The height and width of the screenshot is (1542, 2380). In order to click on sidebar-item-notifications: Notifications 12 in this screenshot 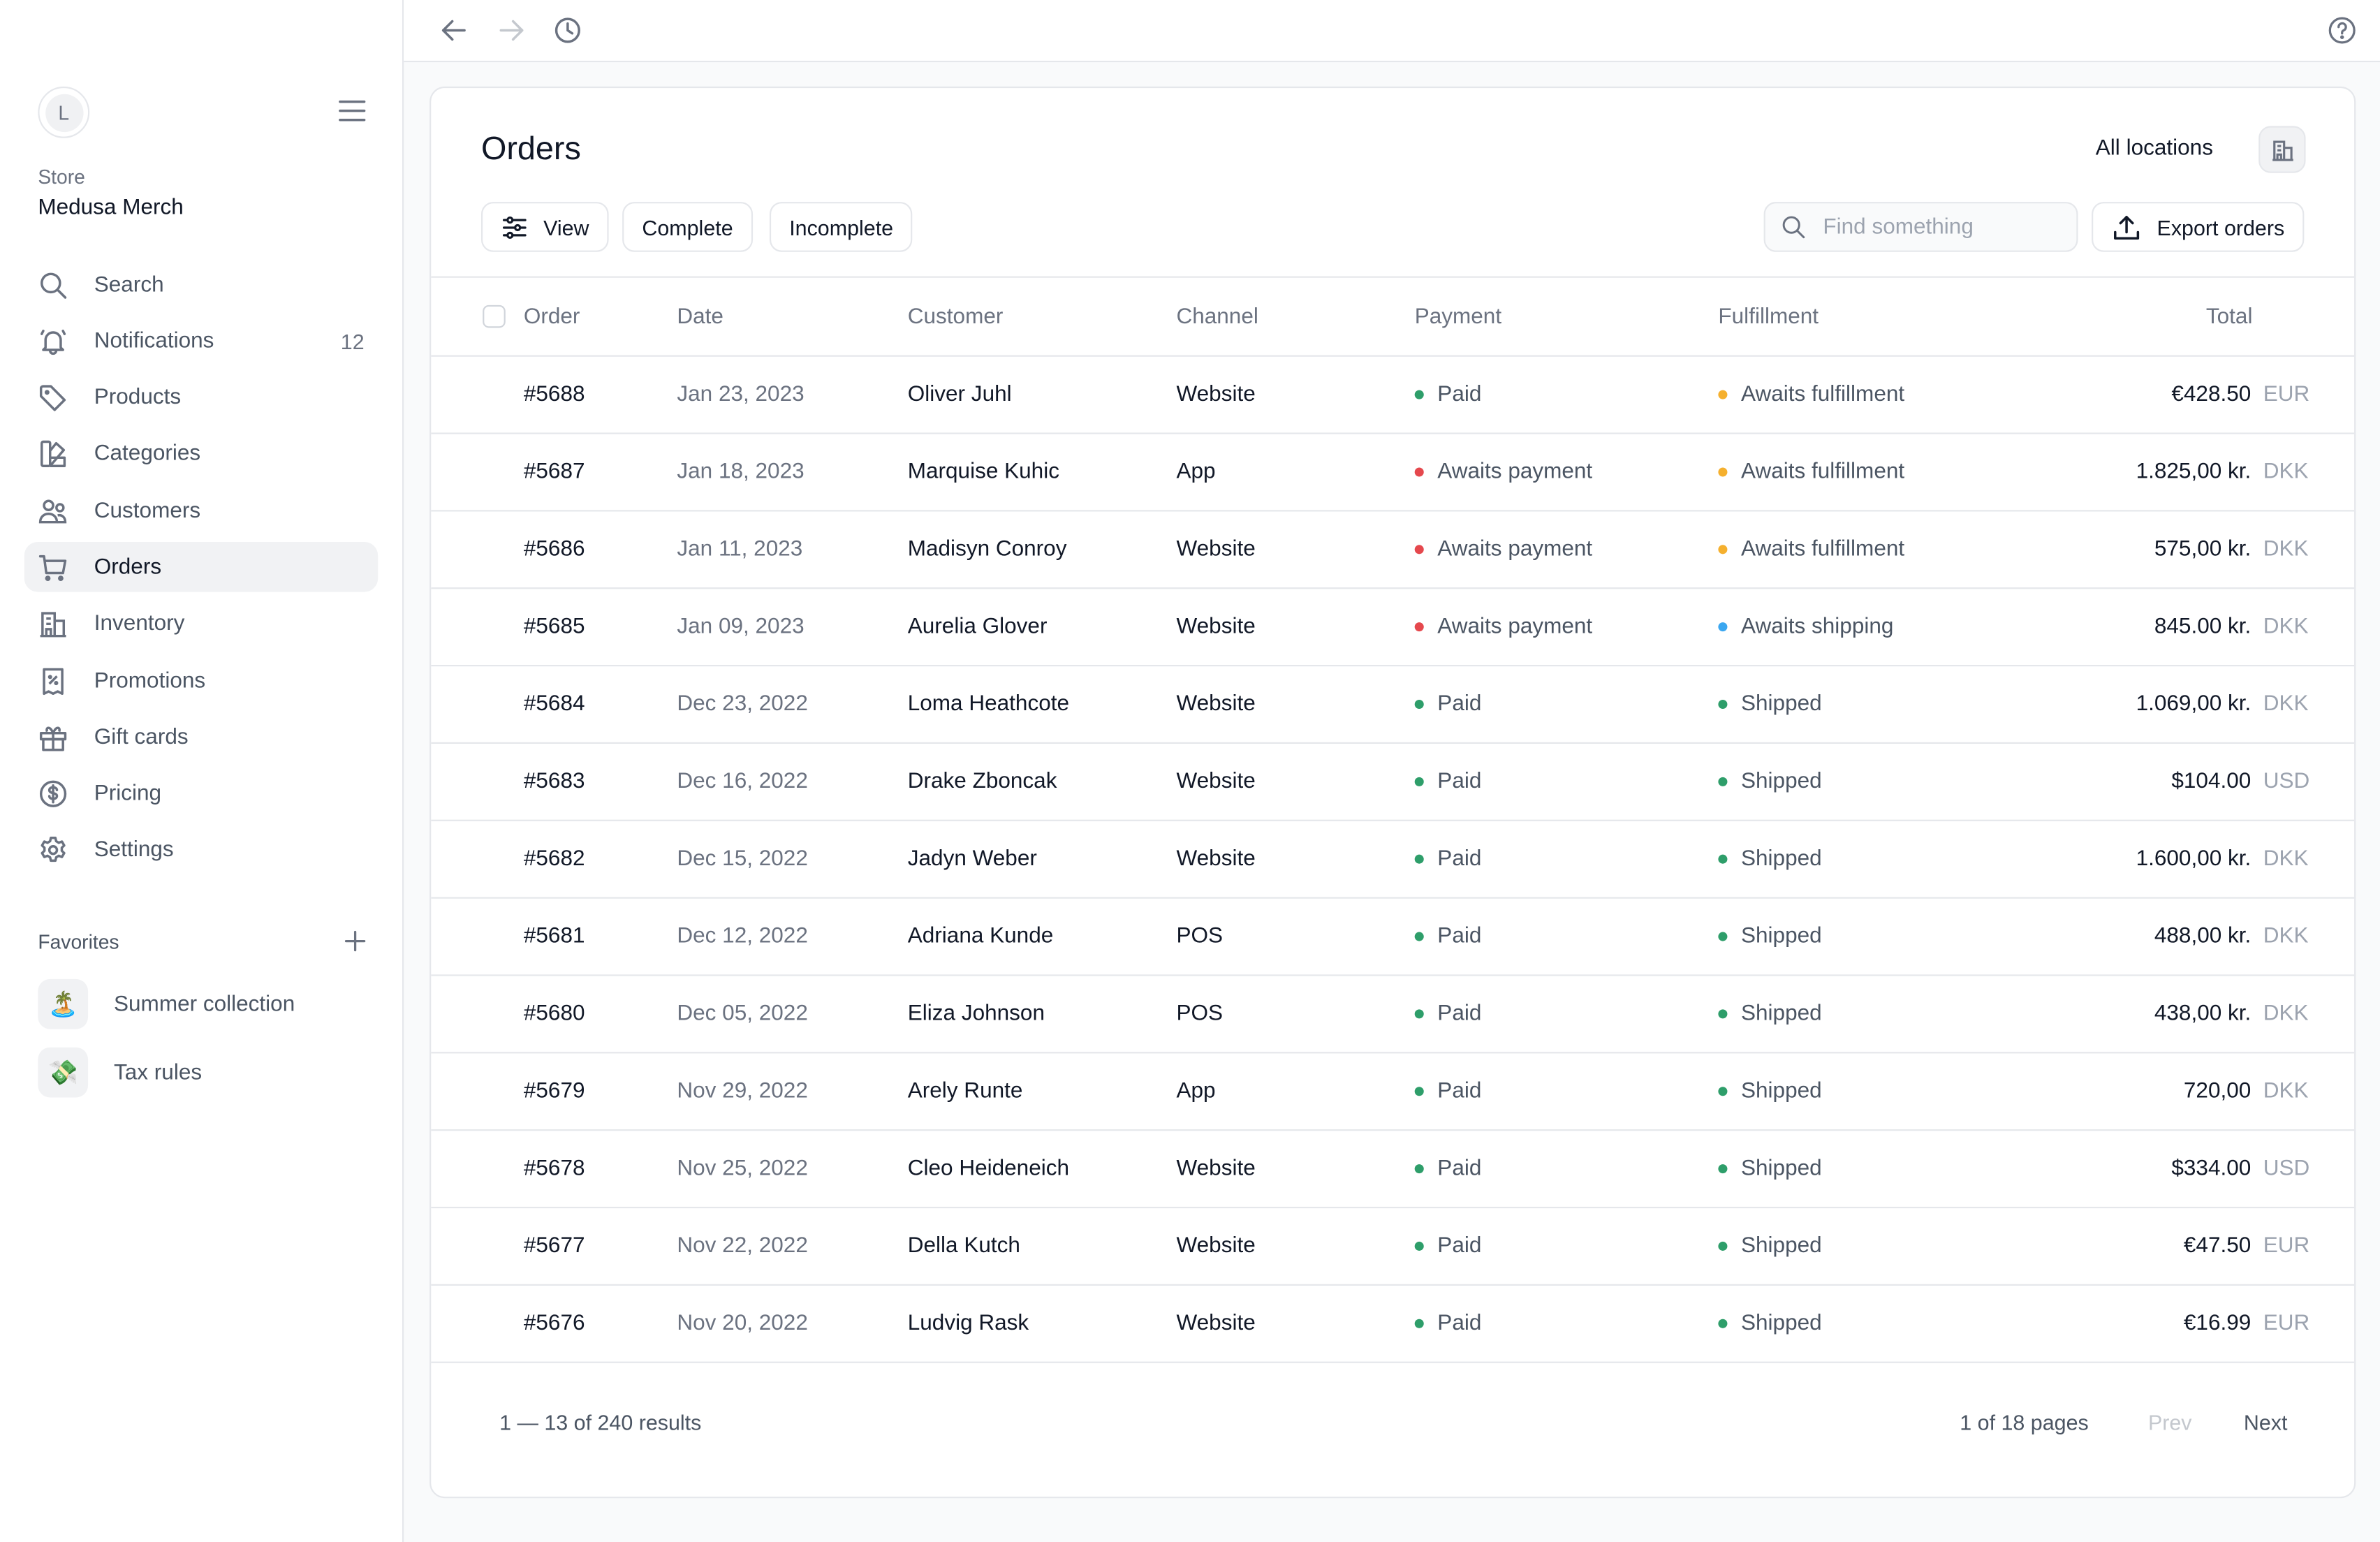, I will do `click(201, 341)`.